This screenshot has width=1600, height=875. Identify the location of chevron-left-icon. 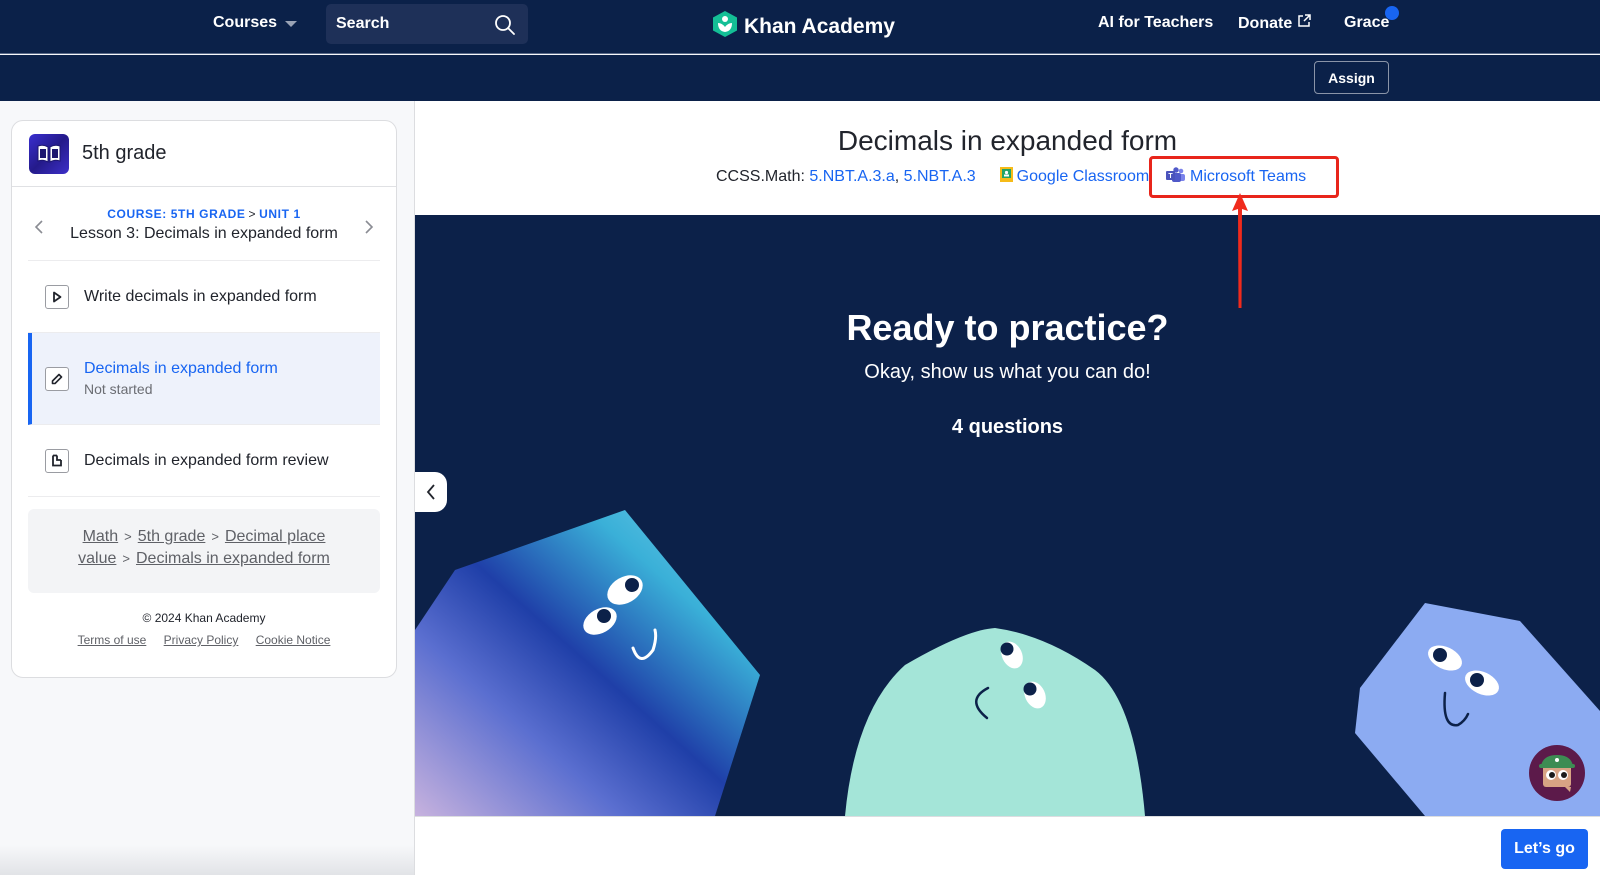
(430, 492).